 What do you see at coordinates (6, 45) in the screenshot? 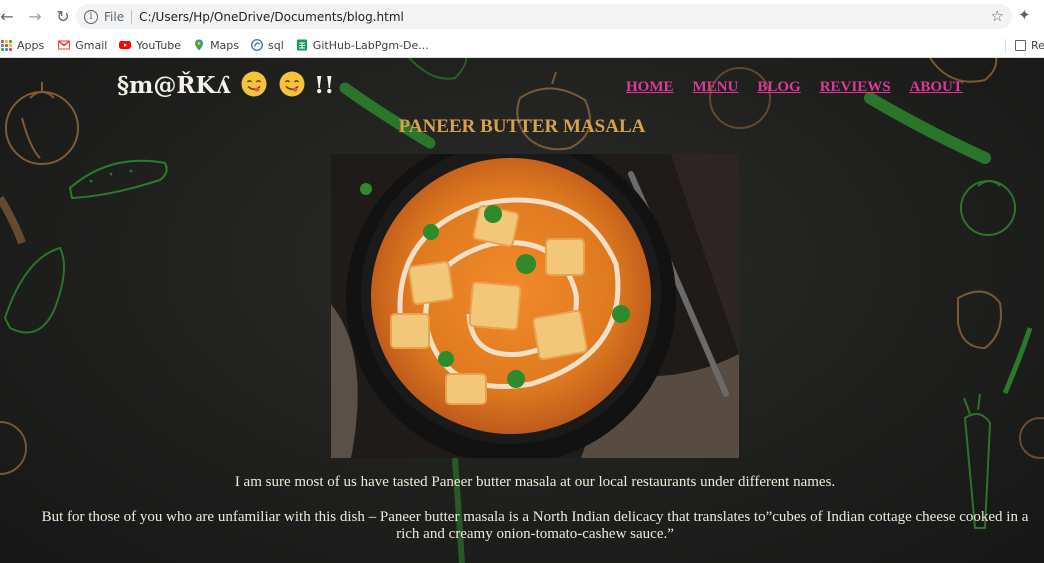
I see `apps-grid-icon` at bounding box center [6, 45].